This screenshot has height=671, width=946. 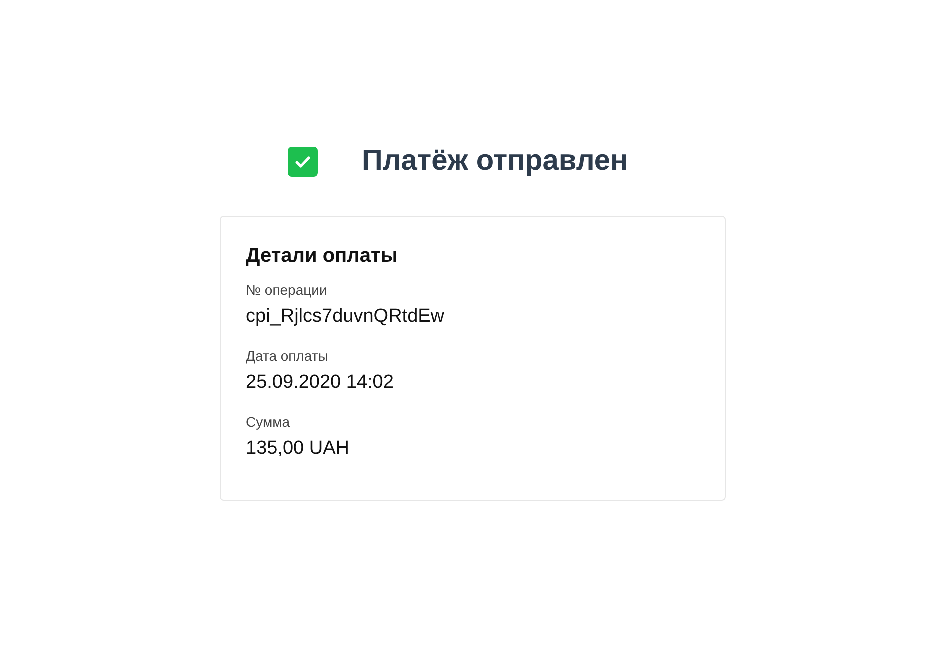 What do you see at coordinates (303, 161) in the screenshot?
I see `checkbox-checked-icon` at bounding box center [303, 161].